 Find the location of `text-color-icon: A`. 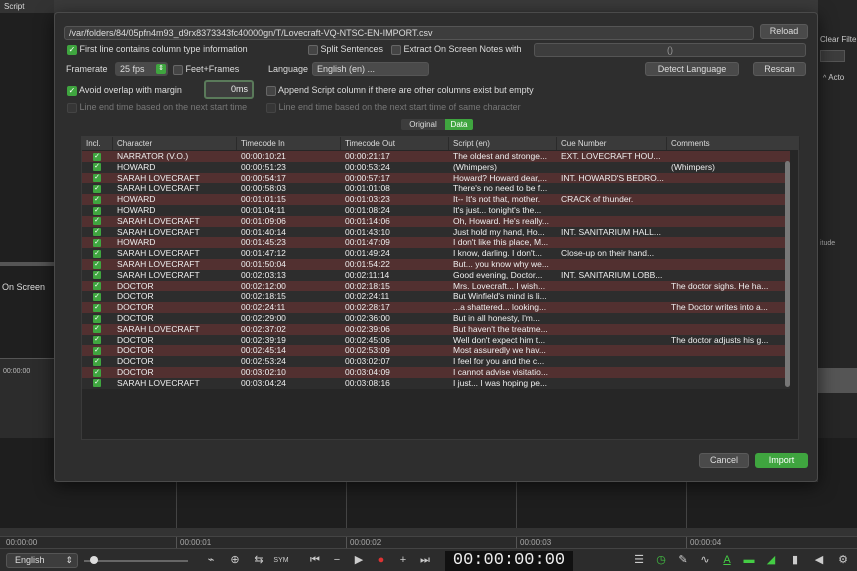

text-color-icon: A is located at coordinates (727, 560).